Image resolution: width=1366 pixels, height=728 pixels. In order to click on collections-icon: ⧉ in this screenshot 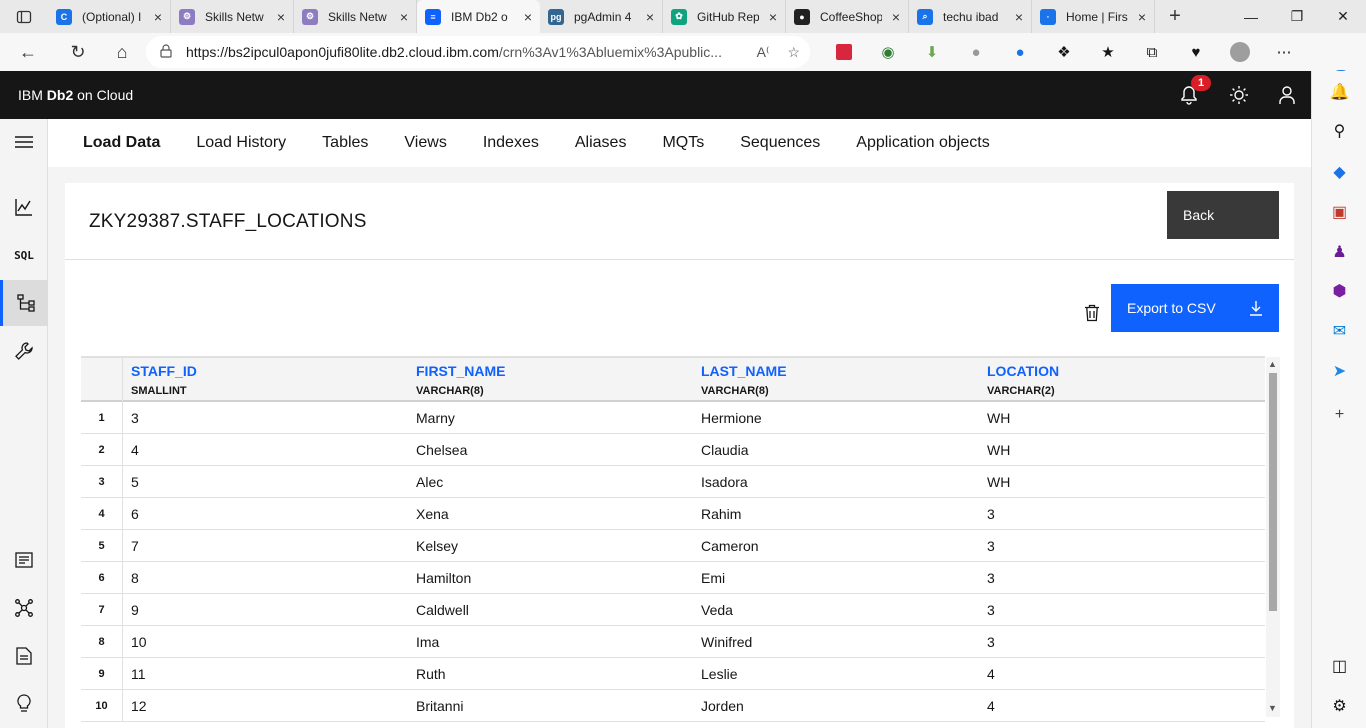, I will do `click(1152, 52)`.